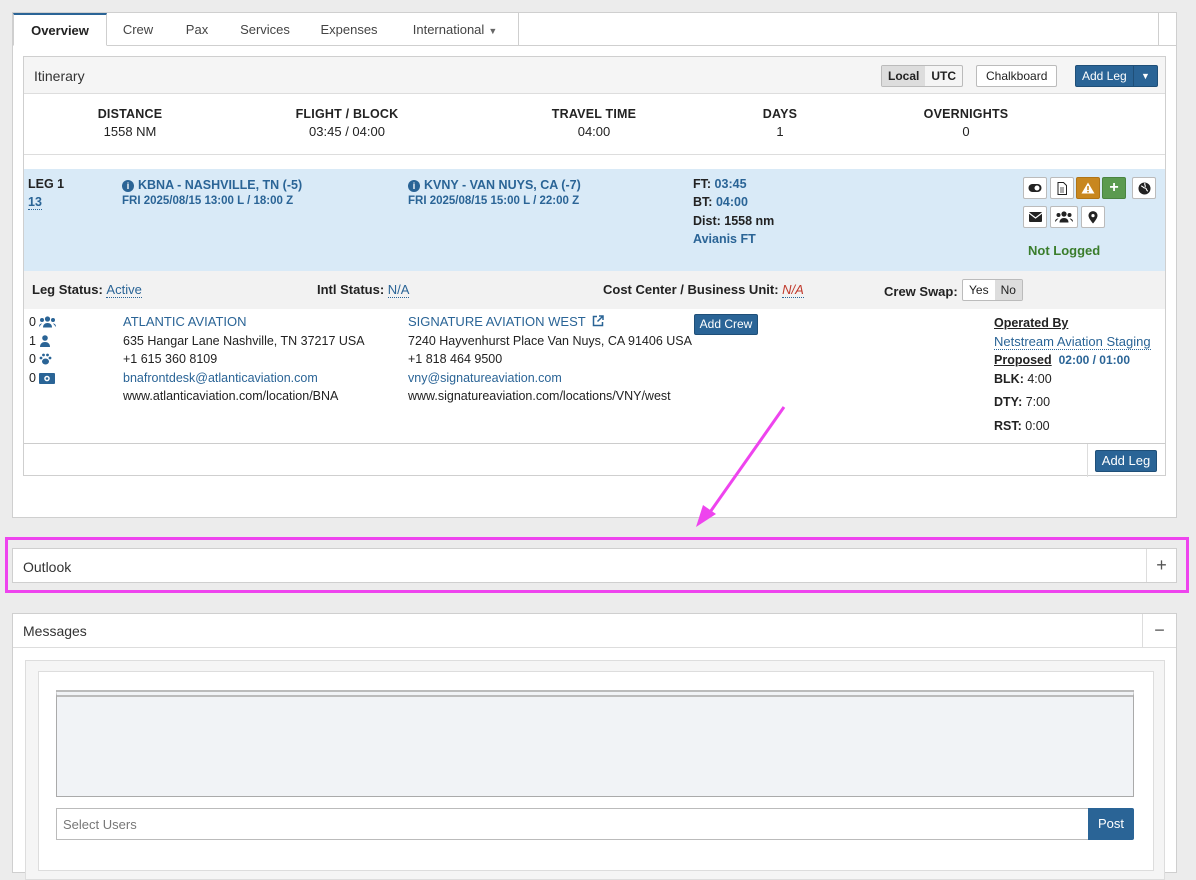  I want to click on add-leg-button: Add Leg, so click(1104, 76).